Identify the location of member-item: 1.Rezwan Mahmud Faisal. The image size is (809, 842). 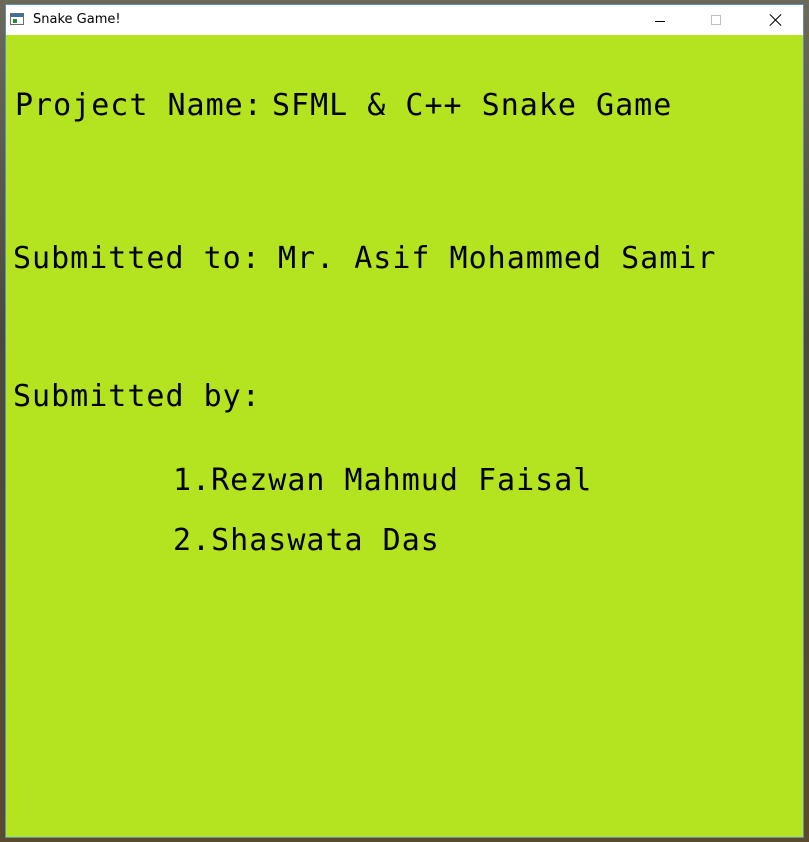
(383, 480).